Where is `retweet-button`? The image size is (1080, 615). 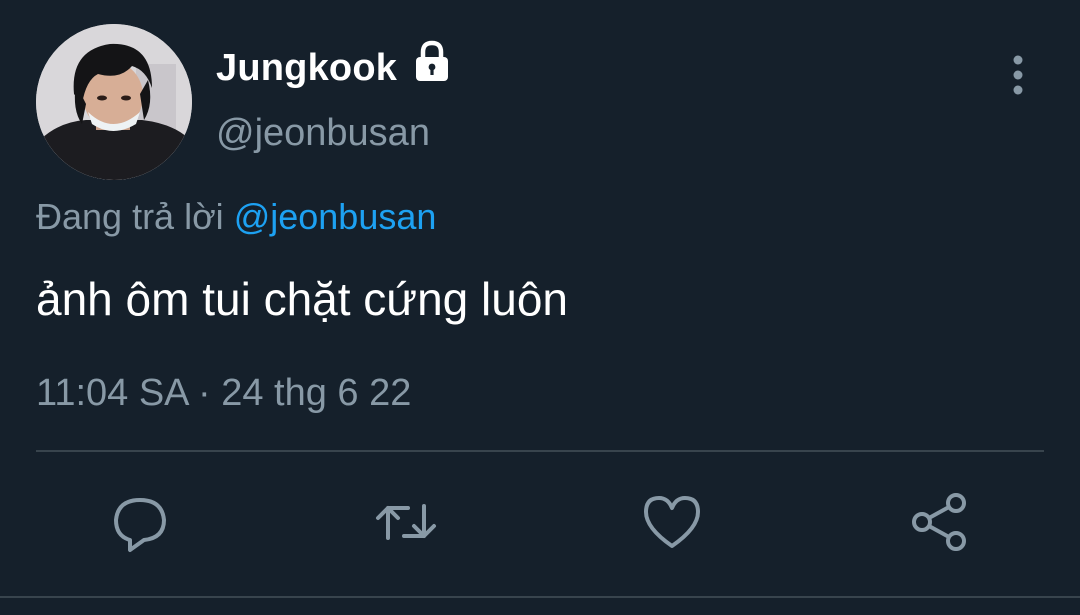
retweet-button is located at coordinates (406, 522).